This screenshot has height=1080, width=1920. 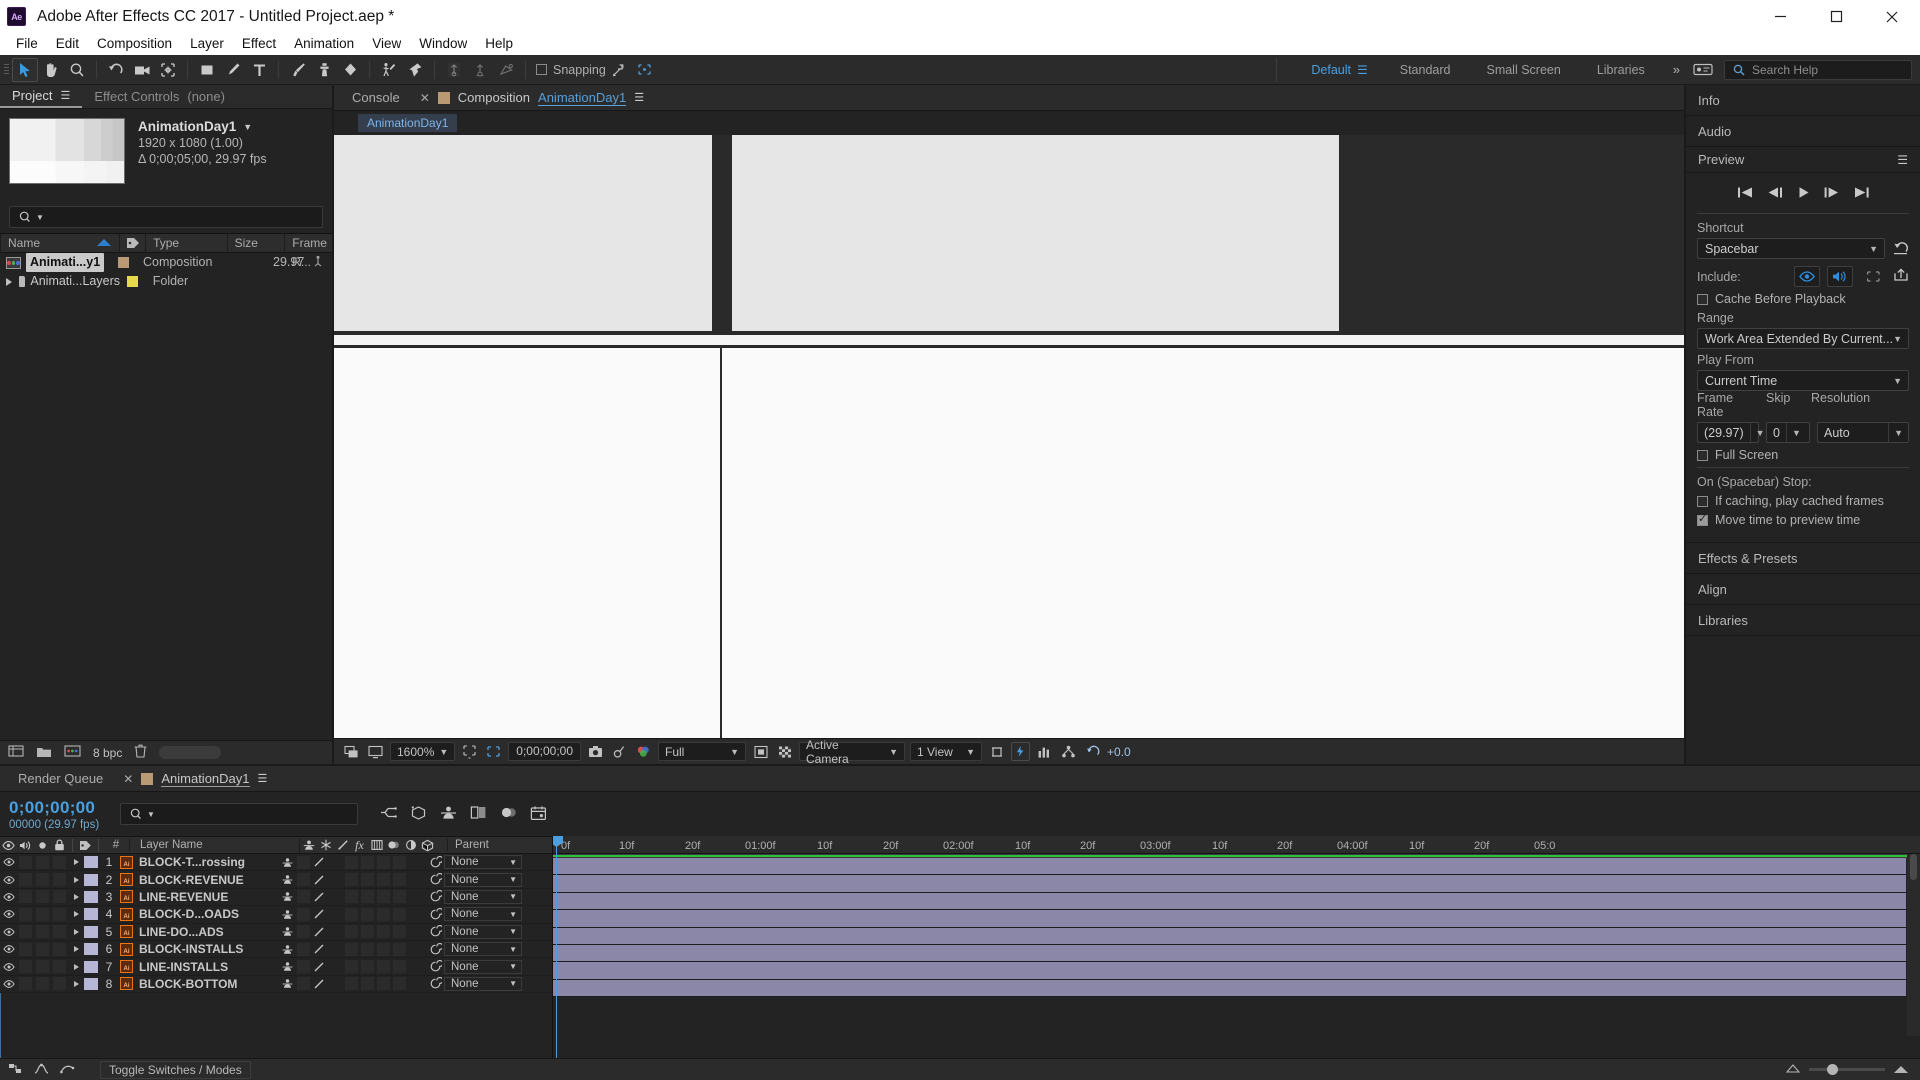 I want to click on viewer-timecode: 0;00;00;00, so click(x=545, y=751).